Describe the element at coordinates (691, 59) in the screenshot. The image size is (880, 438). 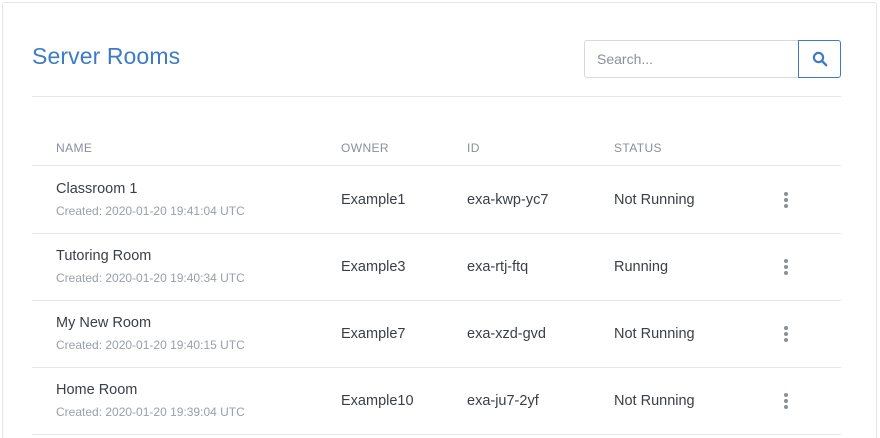
I see `search-input` at that location.